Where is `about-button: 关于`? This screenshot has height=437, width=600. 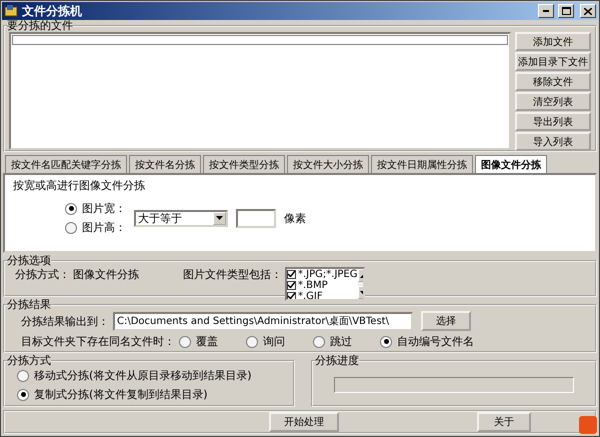
about-button: 关于 is located at coordinates (504, 422).